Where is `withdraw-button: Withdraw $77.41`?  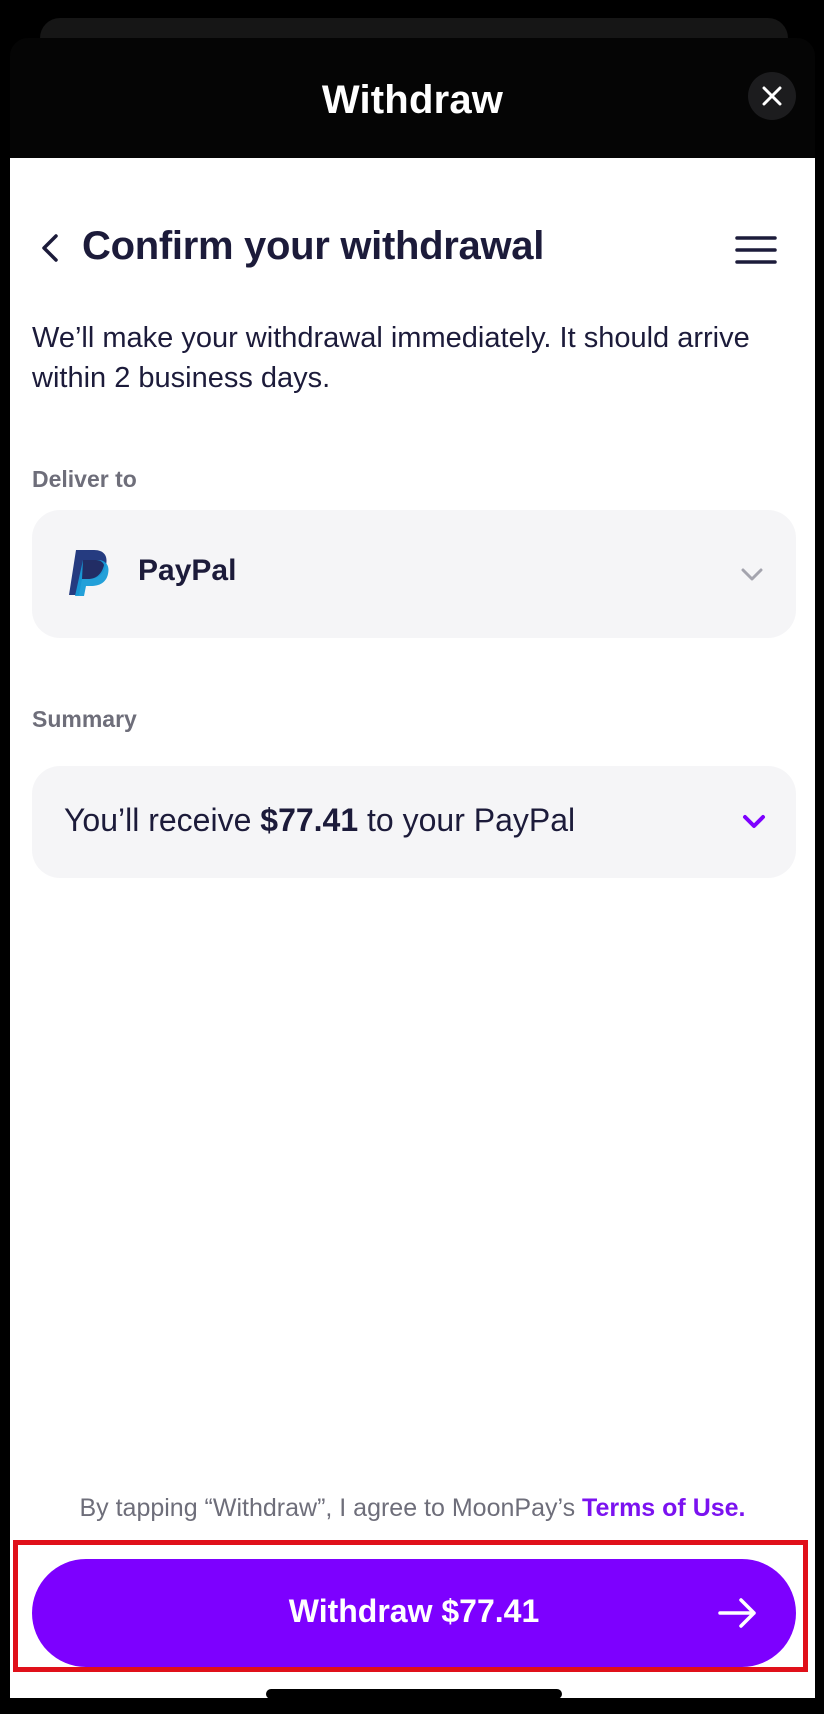
withdraw-button: Withdraw $77.41 is located at coordinates (414, 1613).